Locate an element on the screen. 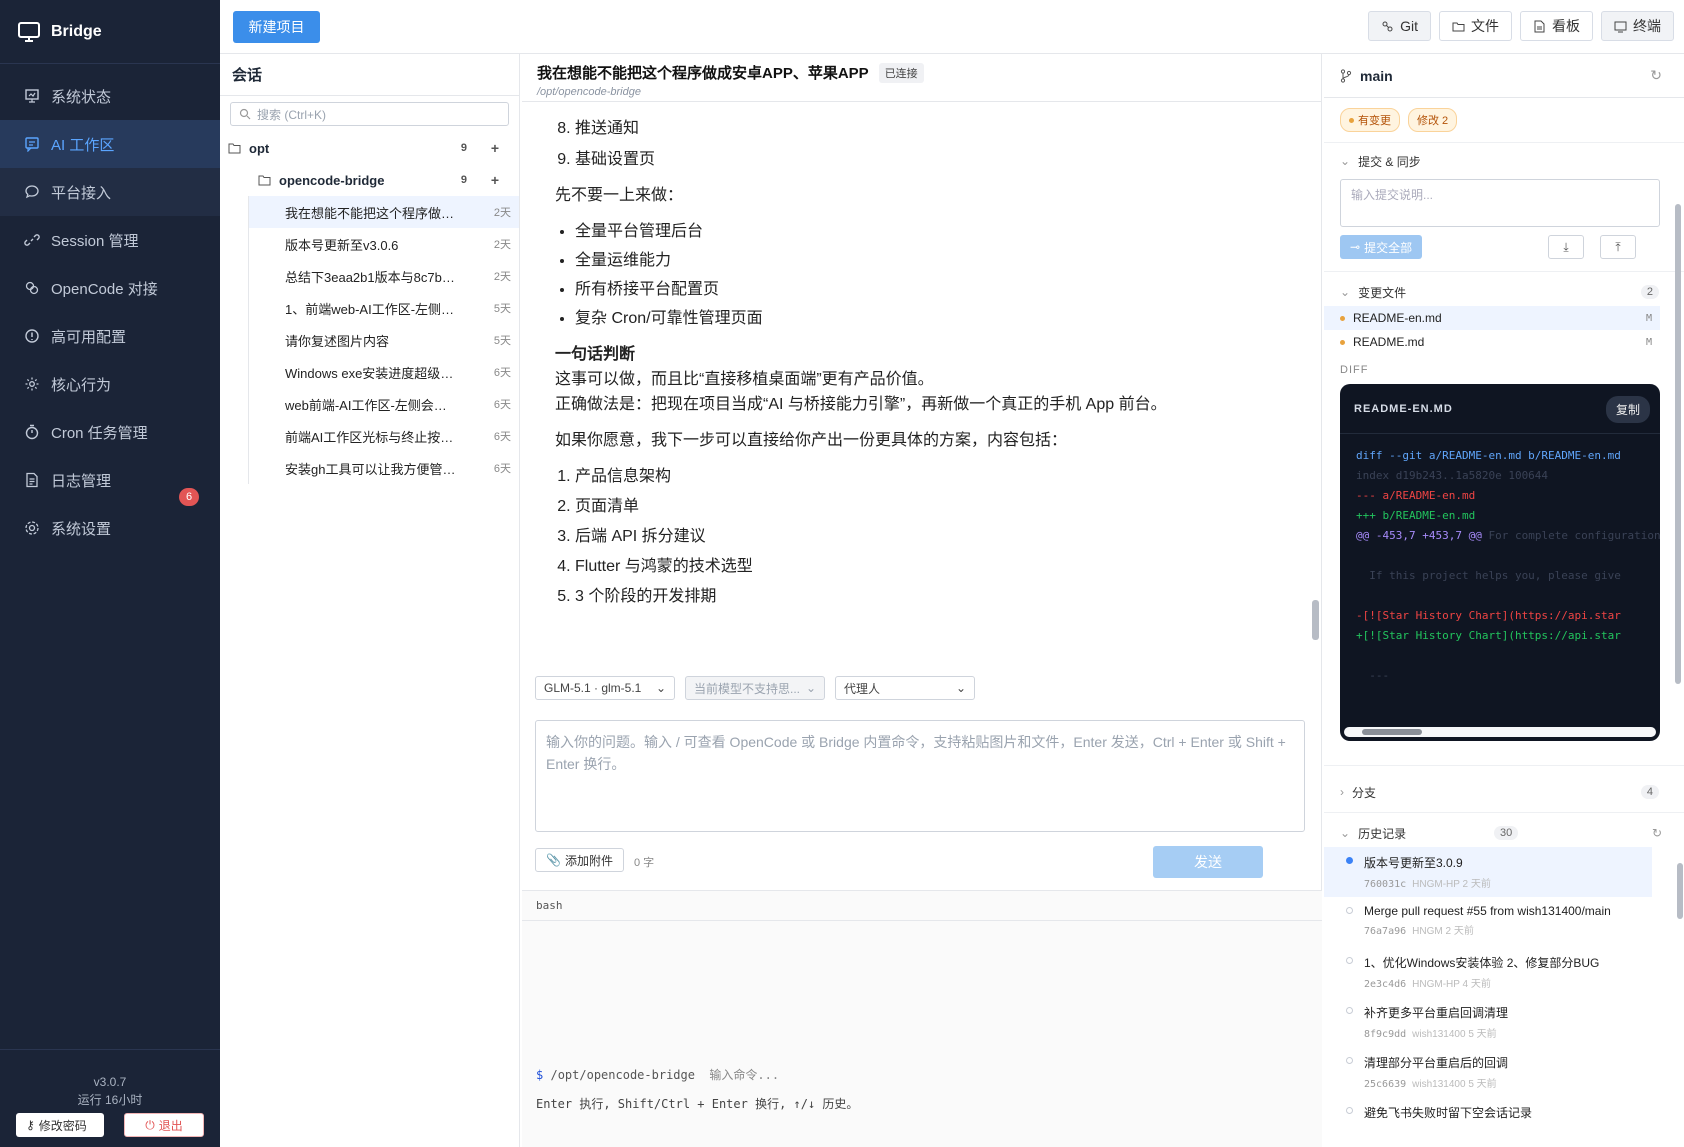  chevron-down-icon: ⌄ is located at coordinates (1345, 161).